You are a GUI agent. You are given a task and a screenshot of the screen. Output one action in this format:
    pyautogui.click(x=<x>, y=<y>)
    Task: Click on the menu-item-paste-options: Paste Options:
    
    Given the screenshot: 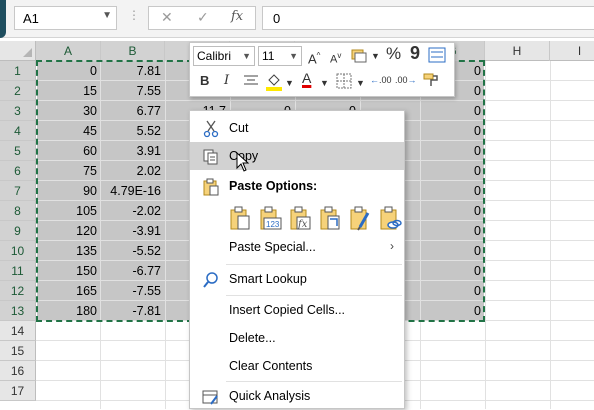 What is the action you would take?
    pyautogui.click(x=297, y=186)
    